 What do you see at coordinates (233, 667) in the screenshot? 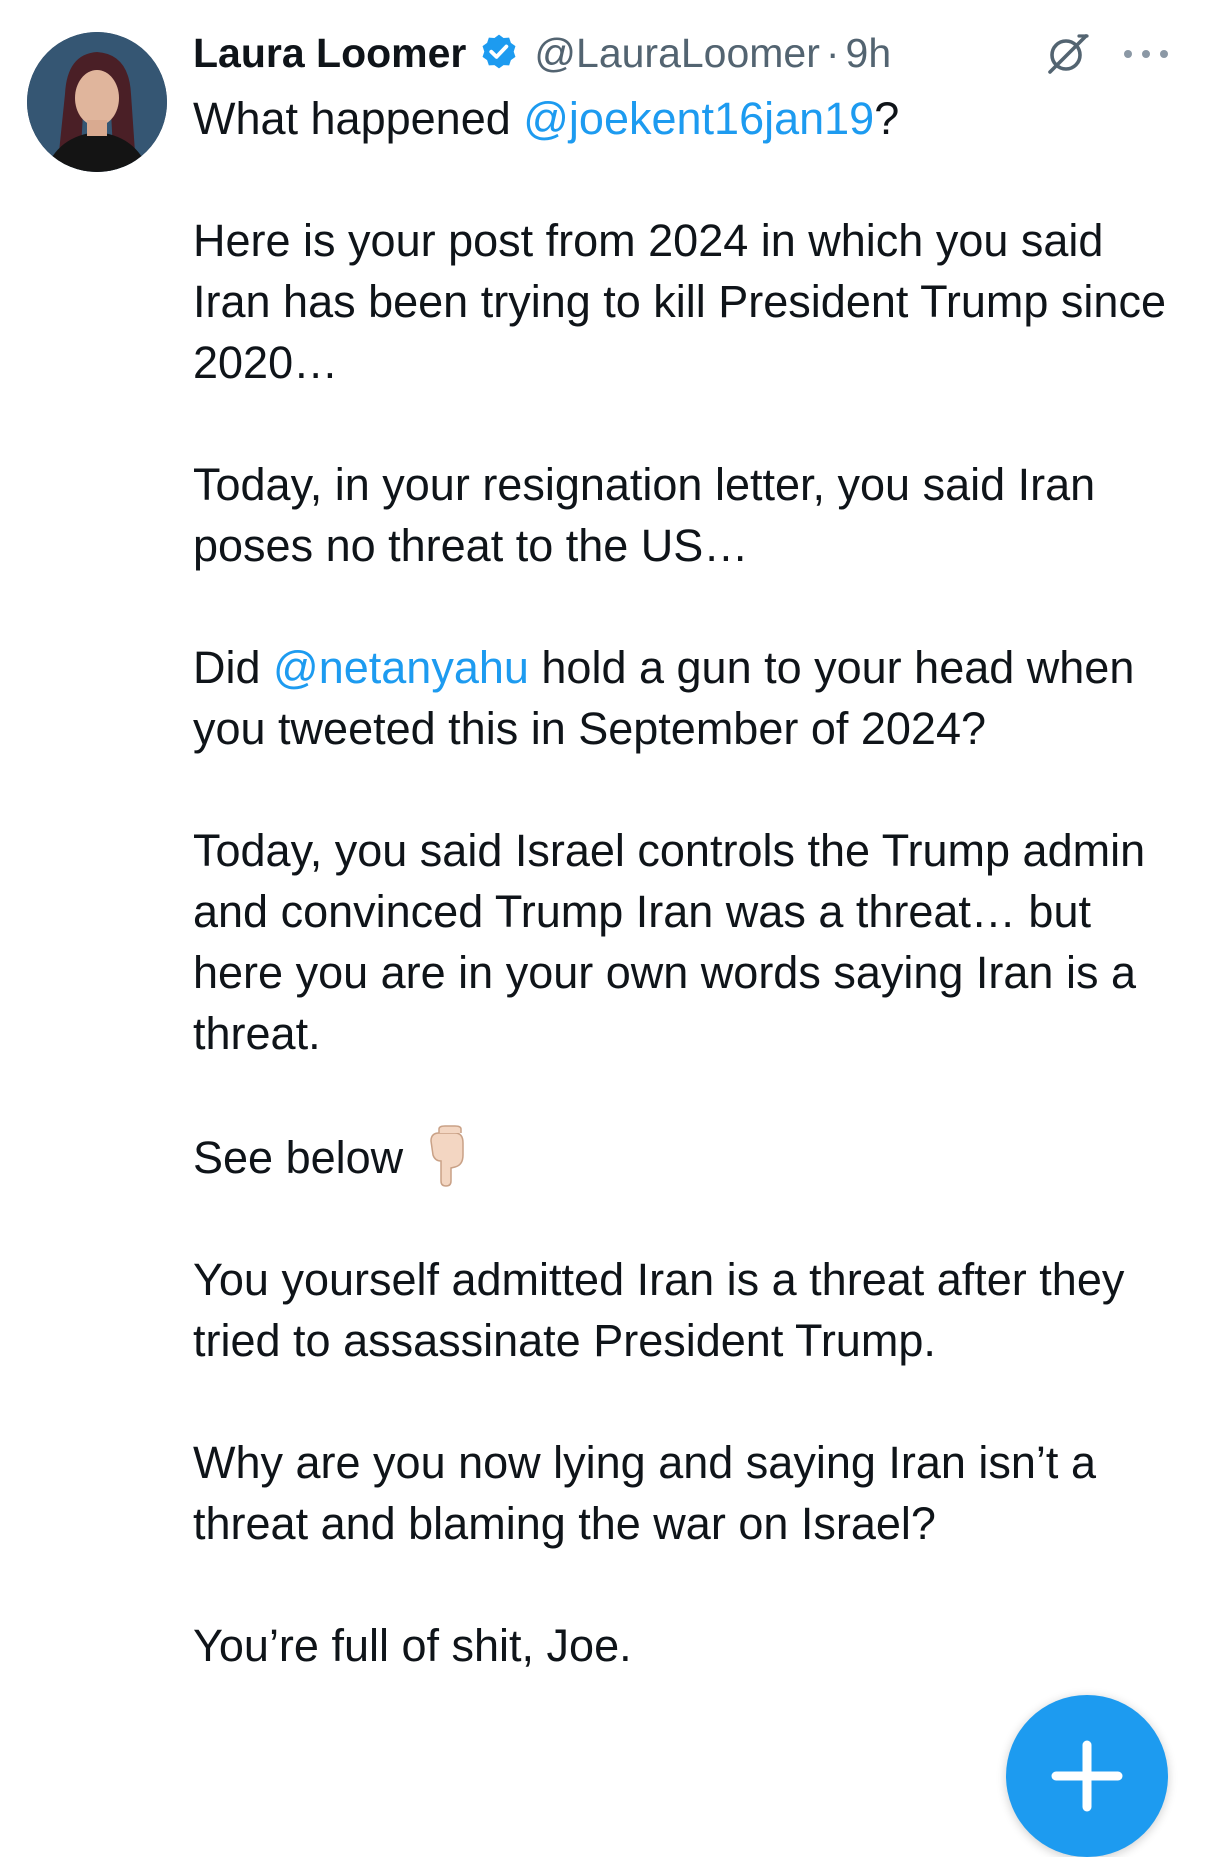
I see `tweet-text-segment: Did` at bounding box center [233, 667].